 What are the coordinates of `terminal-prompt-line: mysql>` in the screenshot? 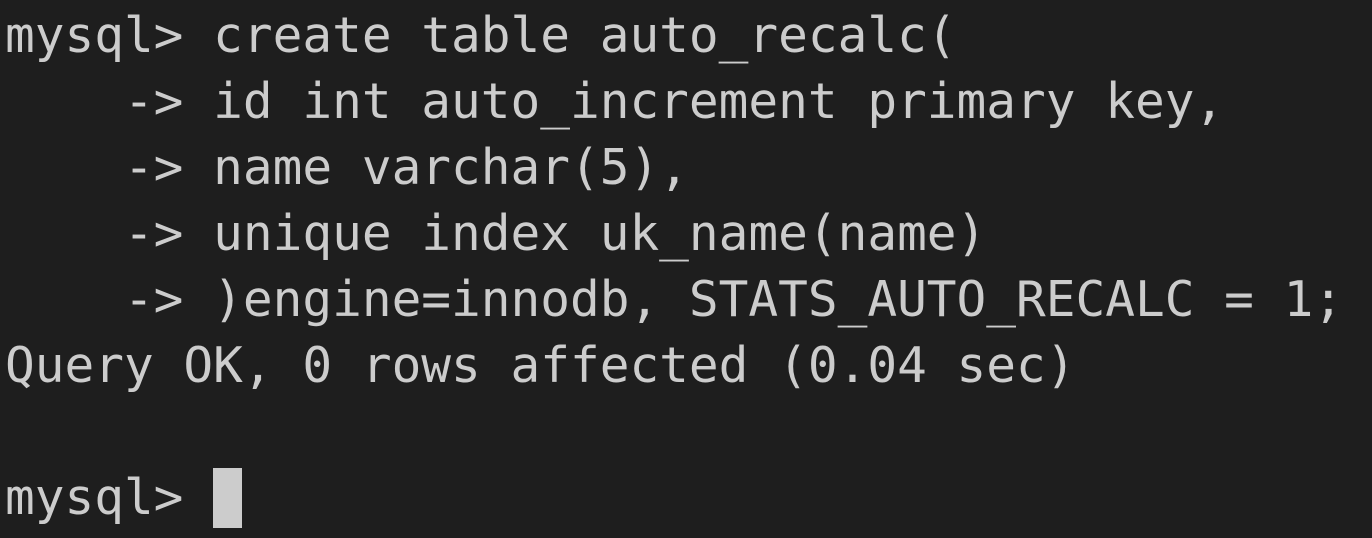 It's located at (688, 497).